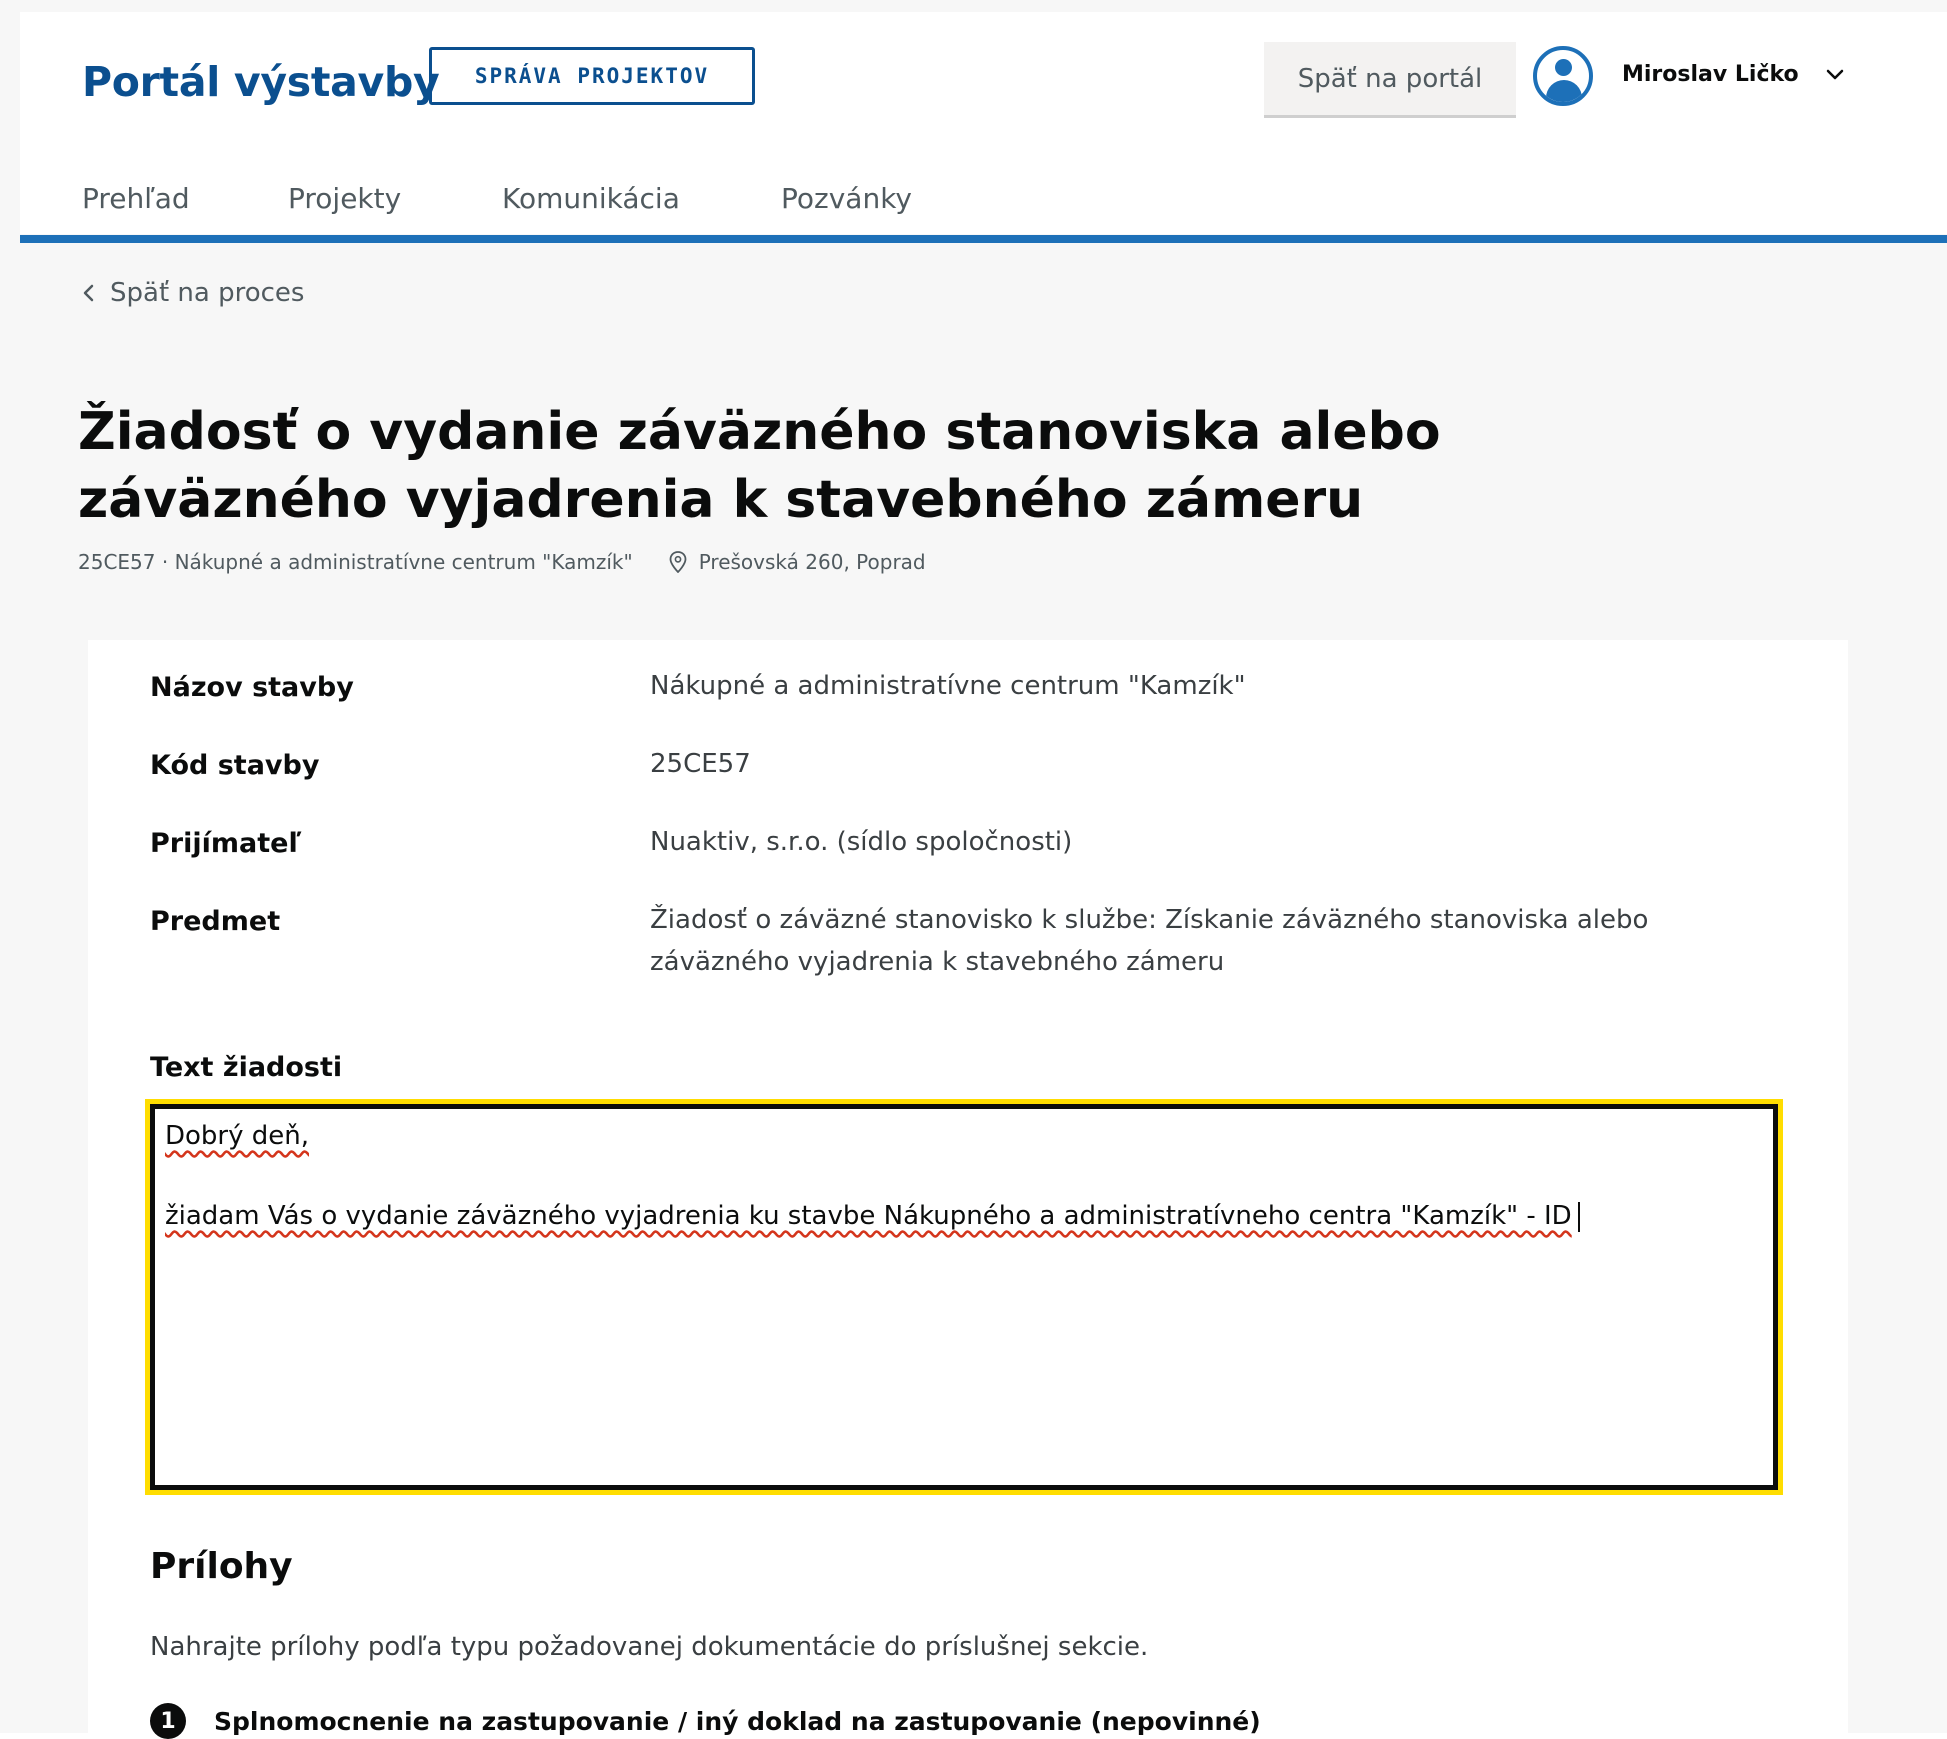 This screenshot has width=1947, height=1739. Describe the element at coordinates (1578, 1216) in the screenshot. I see `text-caret` at that location.